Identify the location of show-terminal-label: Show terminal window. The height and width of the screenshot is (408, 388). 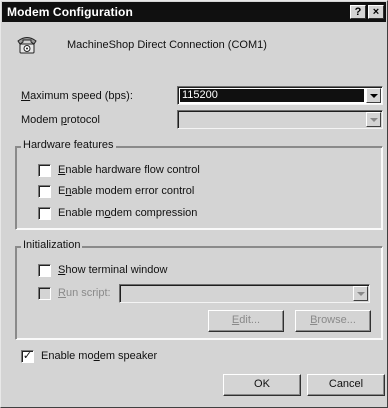
(113, 270).